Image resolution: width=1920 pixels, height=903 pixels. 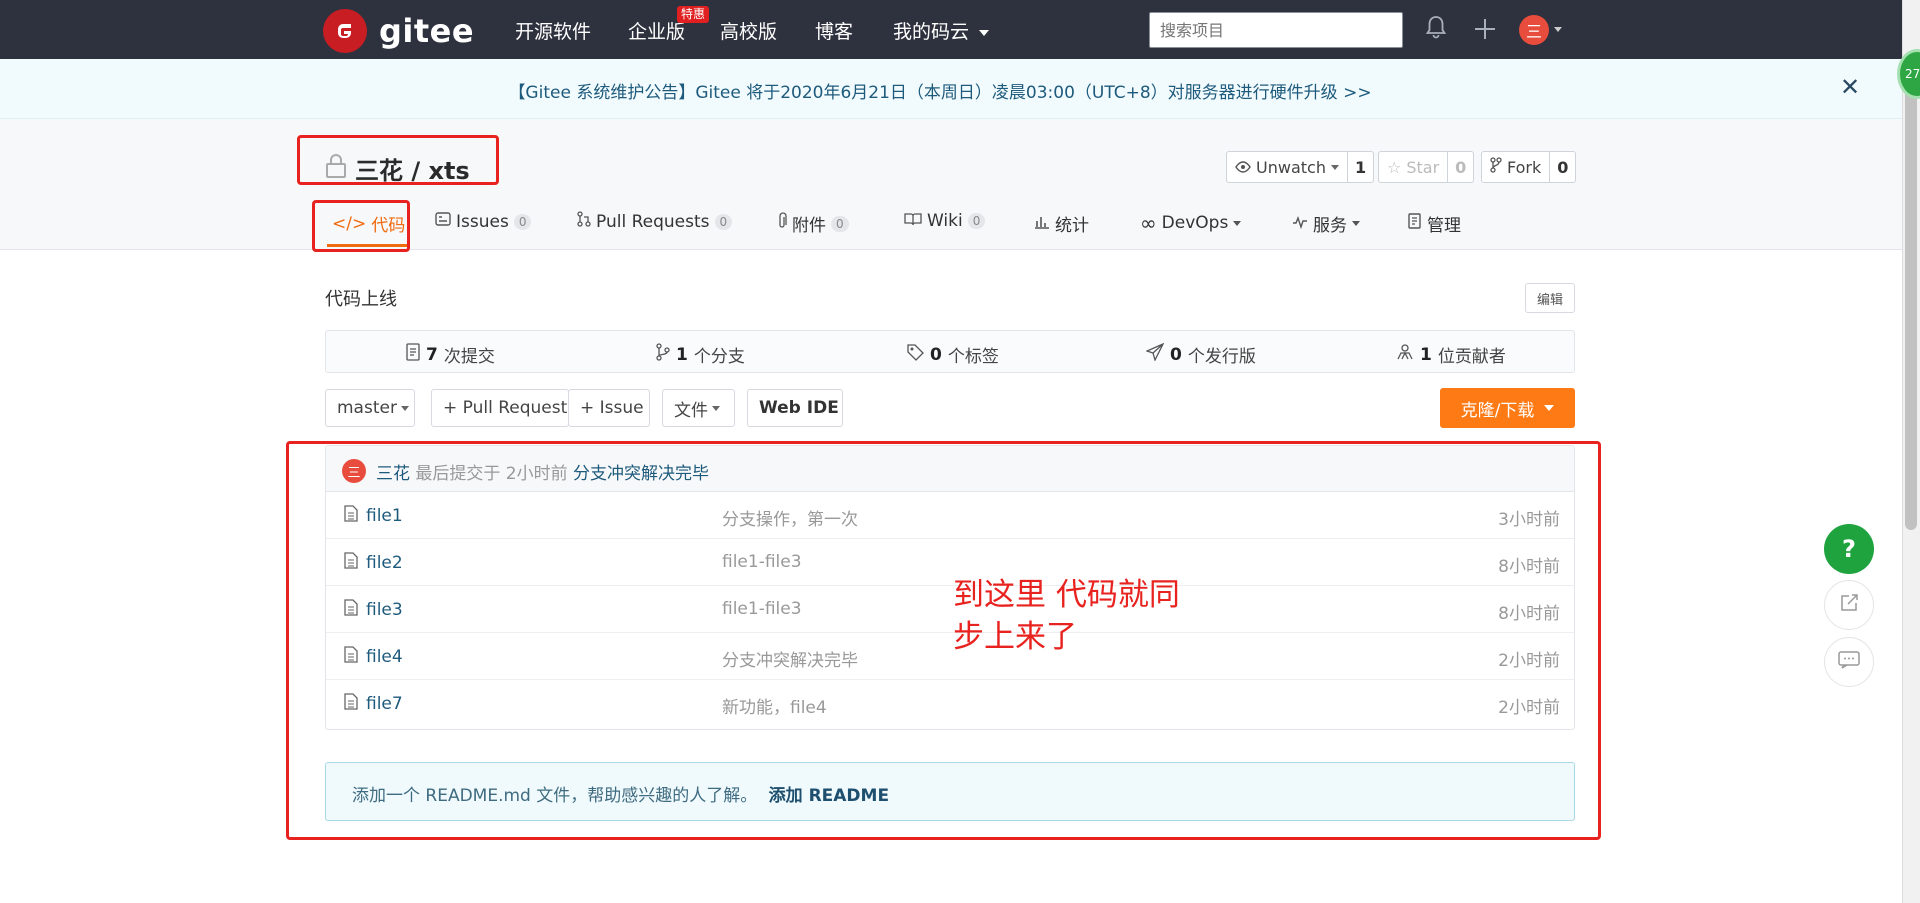 I want to click on watch-label-wrap: Unwatch, so click(x=1287, y=167).